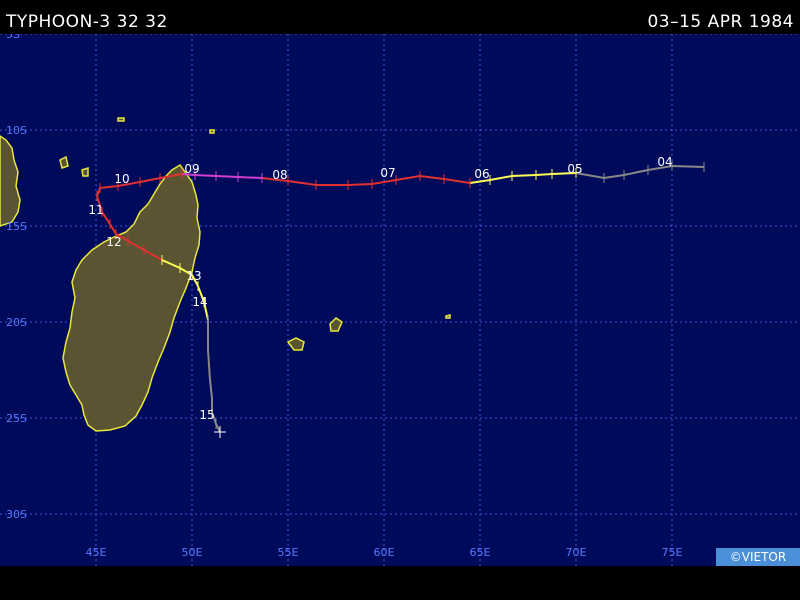 This screenshot has height=600, width=800. What do you see at coordinates (576, 552) in the screenshot?
I see `lon-label: 70E` at bounding box center [576, 552].